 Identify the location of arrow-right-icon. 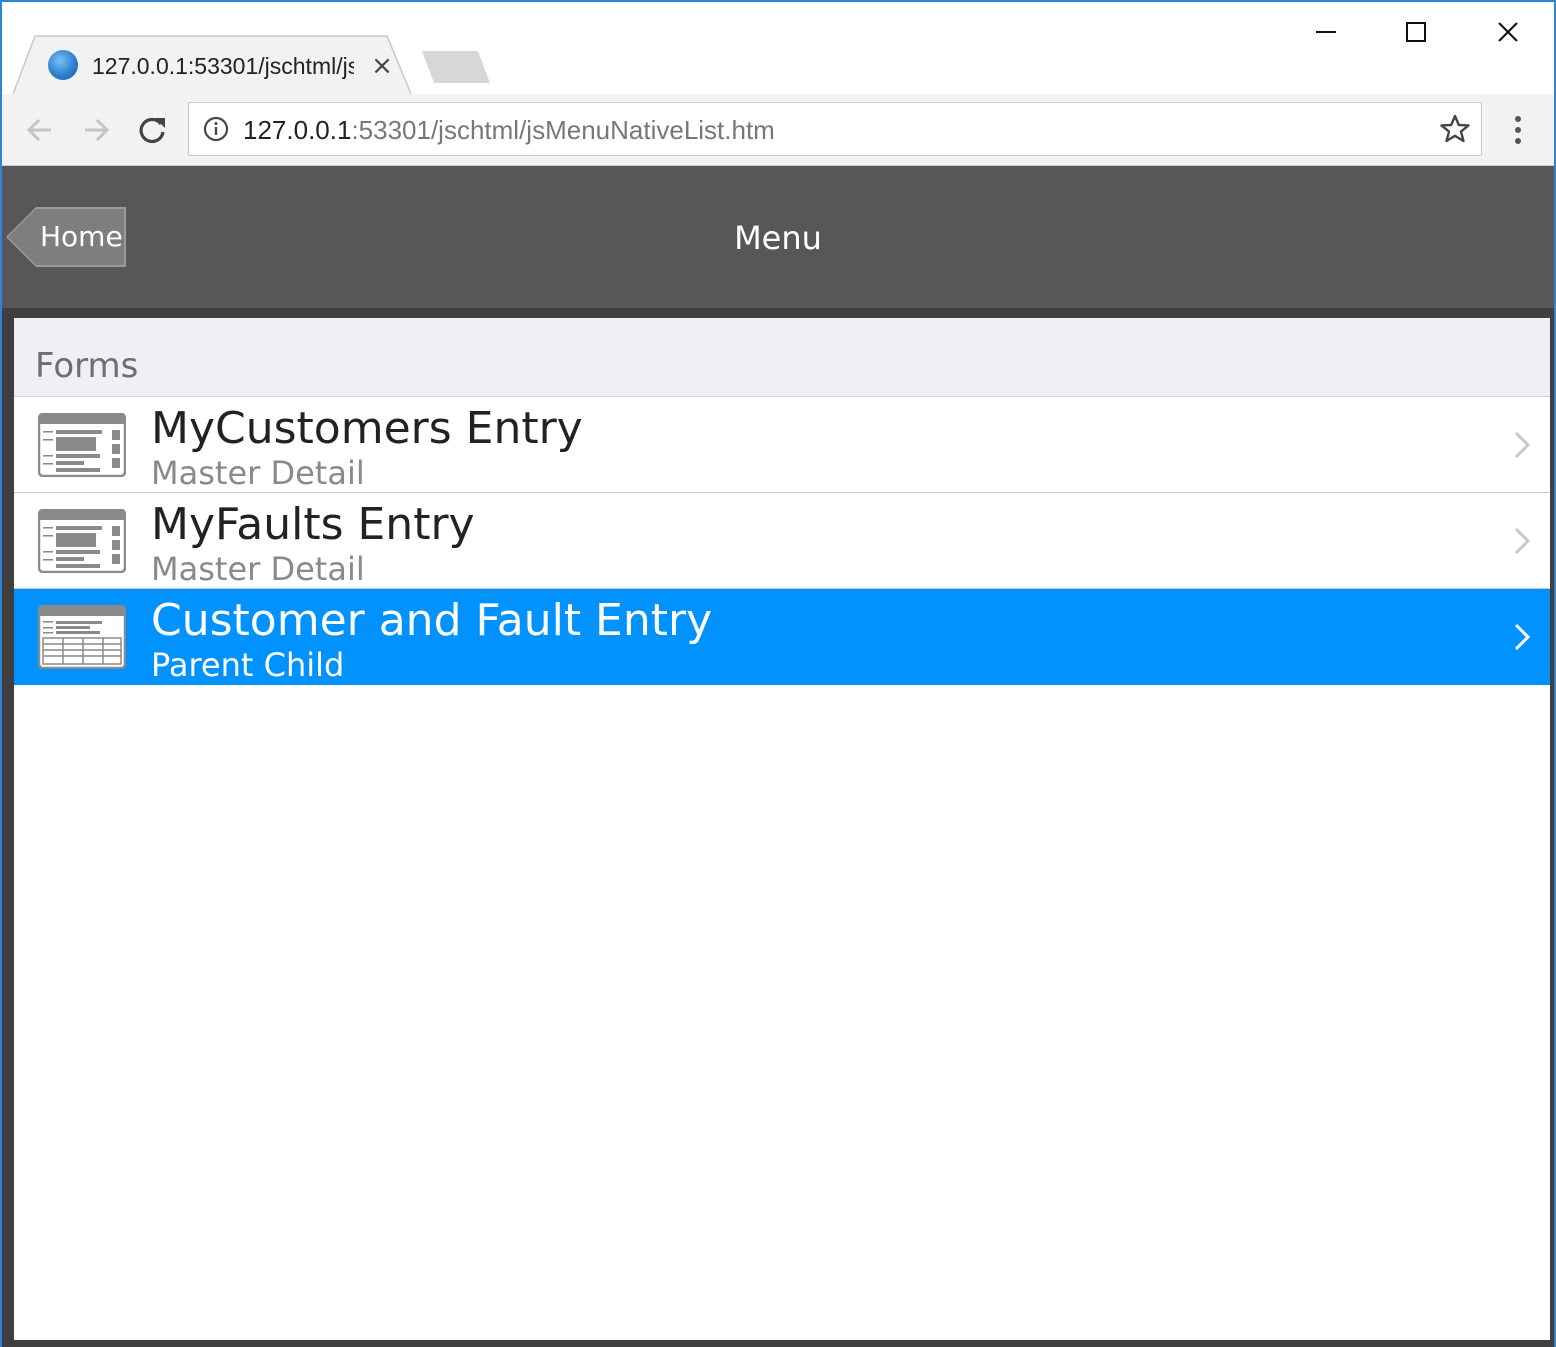
(97, 130).